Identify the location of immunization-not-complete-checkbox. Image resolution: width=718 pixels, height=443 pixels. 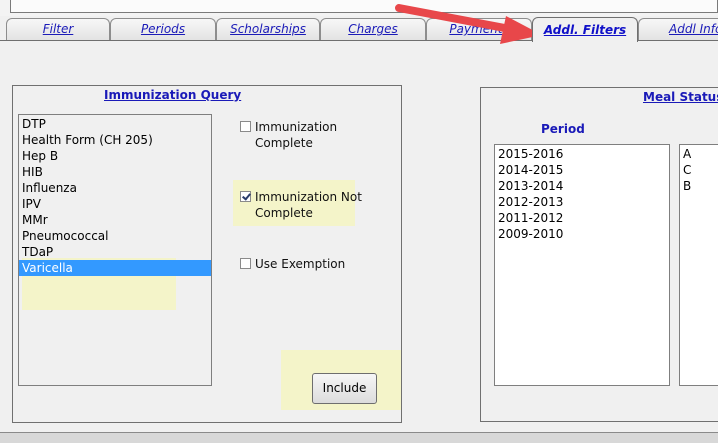
(245, 196).